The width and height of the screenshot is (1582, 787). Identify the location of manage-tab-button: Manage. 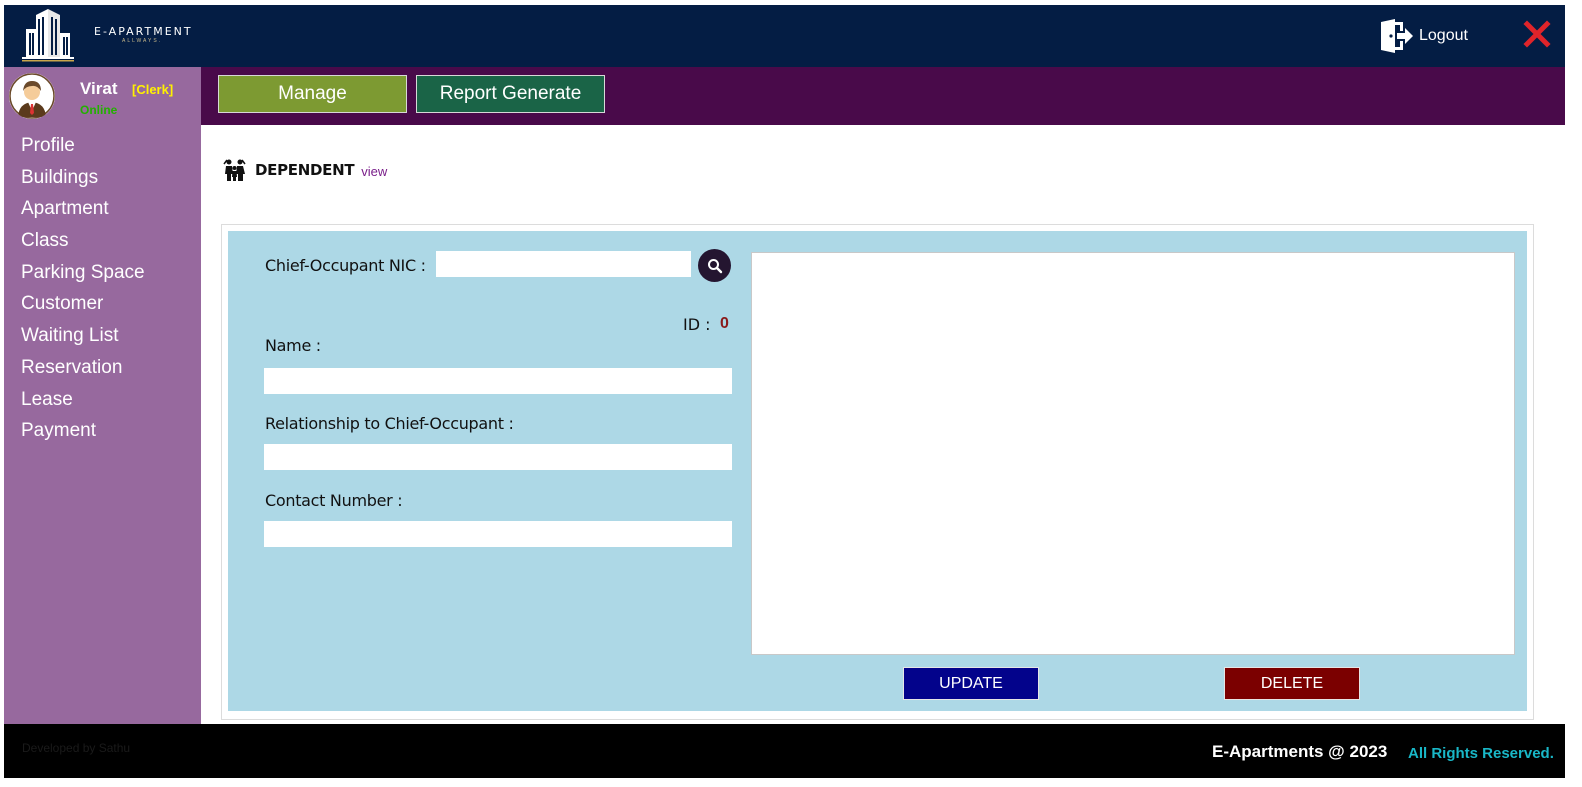
(312, 94).